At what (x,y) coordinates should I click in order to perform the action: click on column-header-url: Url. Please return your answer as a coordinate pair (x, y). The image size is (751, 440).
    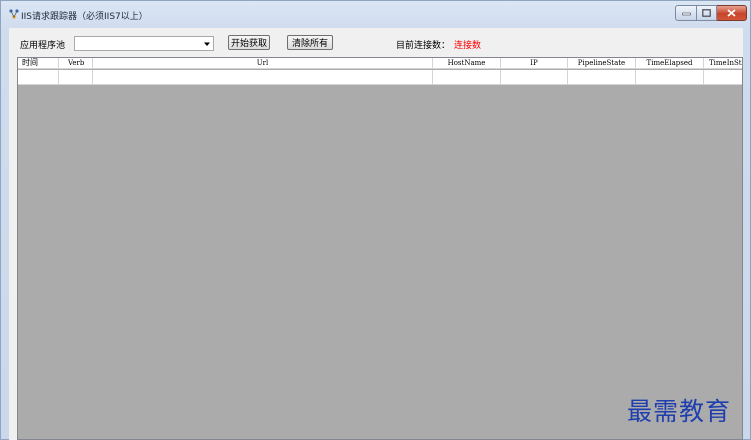
    Looking at the image, I should click on (263, 63).